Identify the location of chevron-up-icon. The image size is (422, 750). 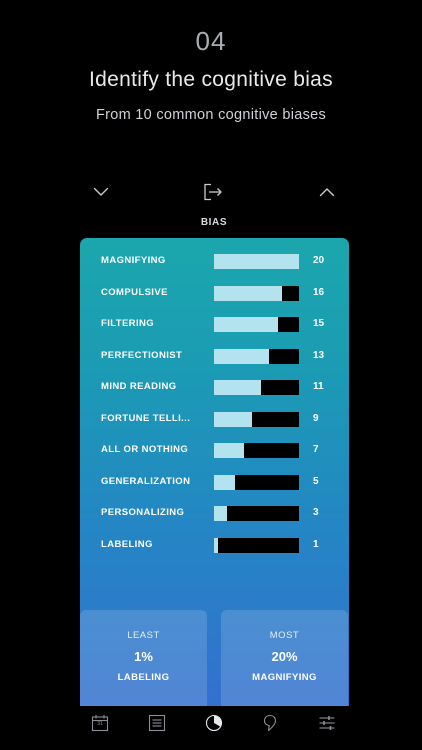
(327, 192).